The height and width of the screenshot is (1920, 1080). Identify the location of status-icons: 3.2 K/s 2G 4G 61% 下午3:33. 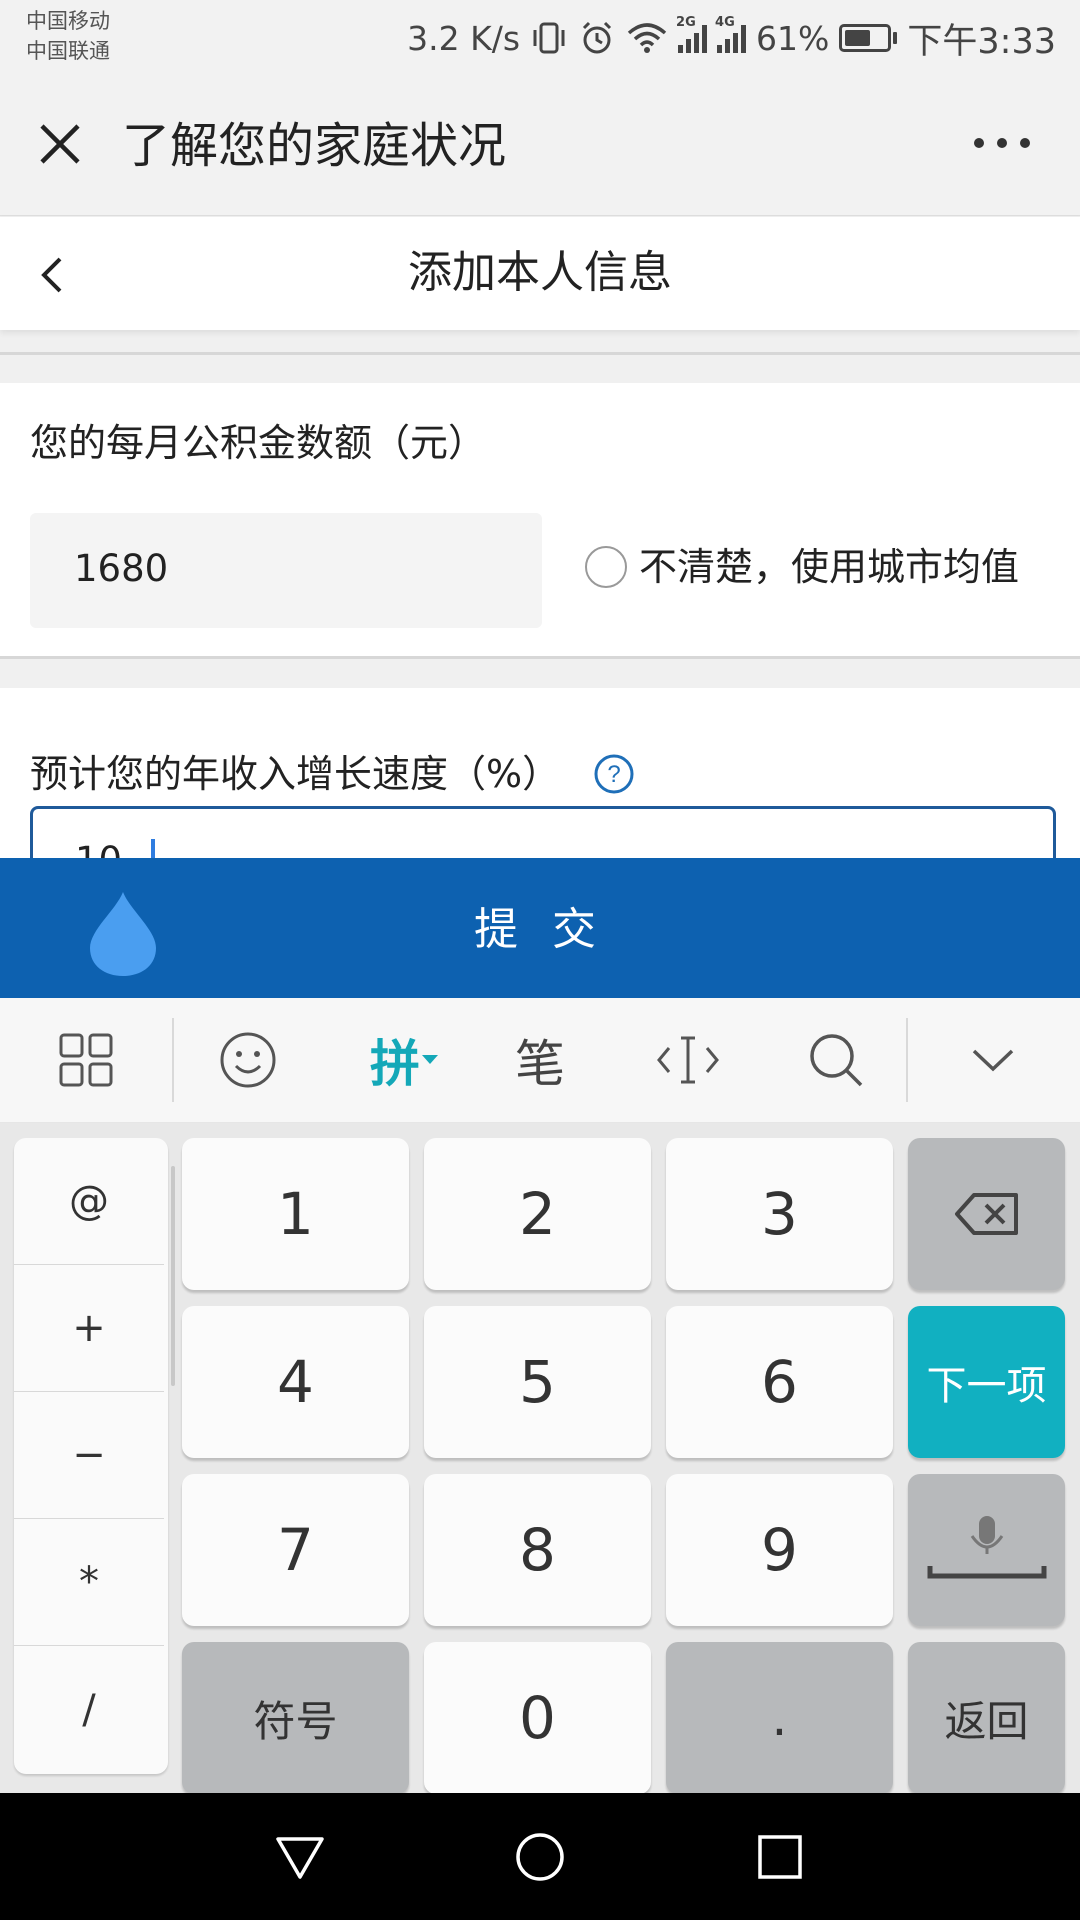
(731, 38).